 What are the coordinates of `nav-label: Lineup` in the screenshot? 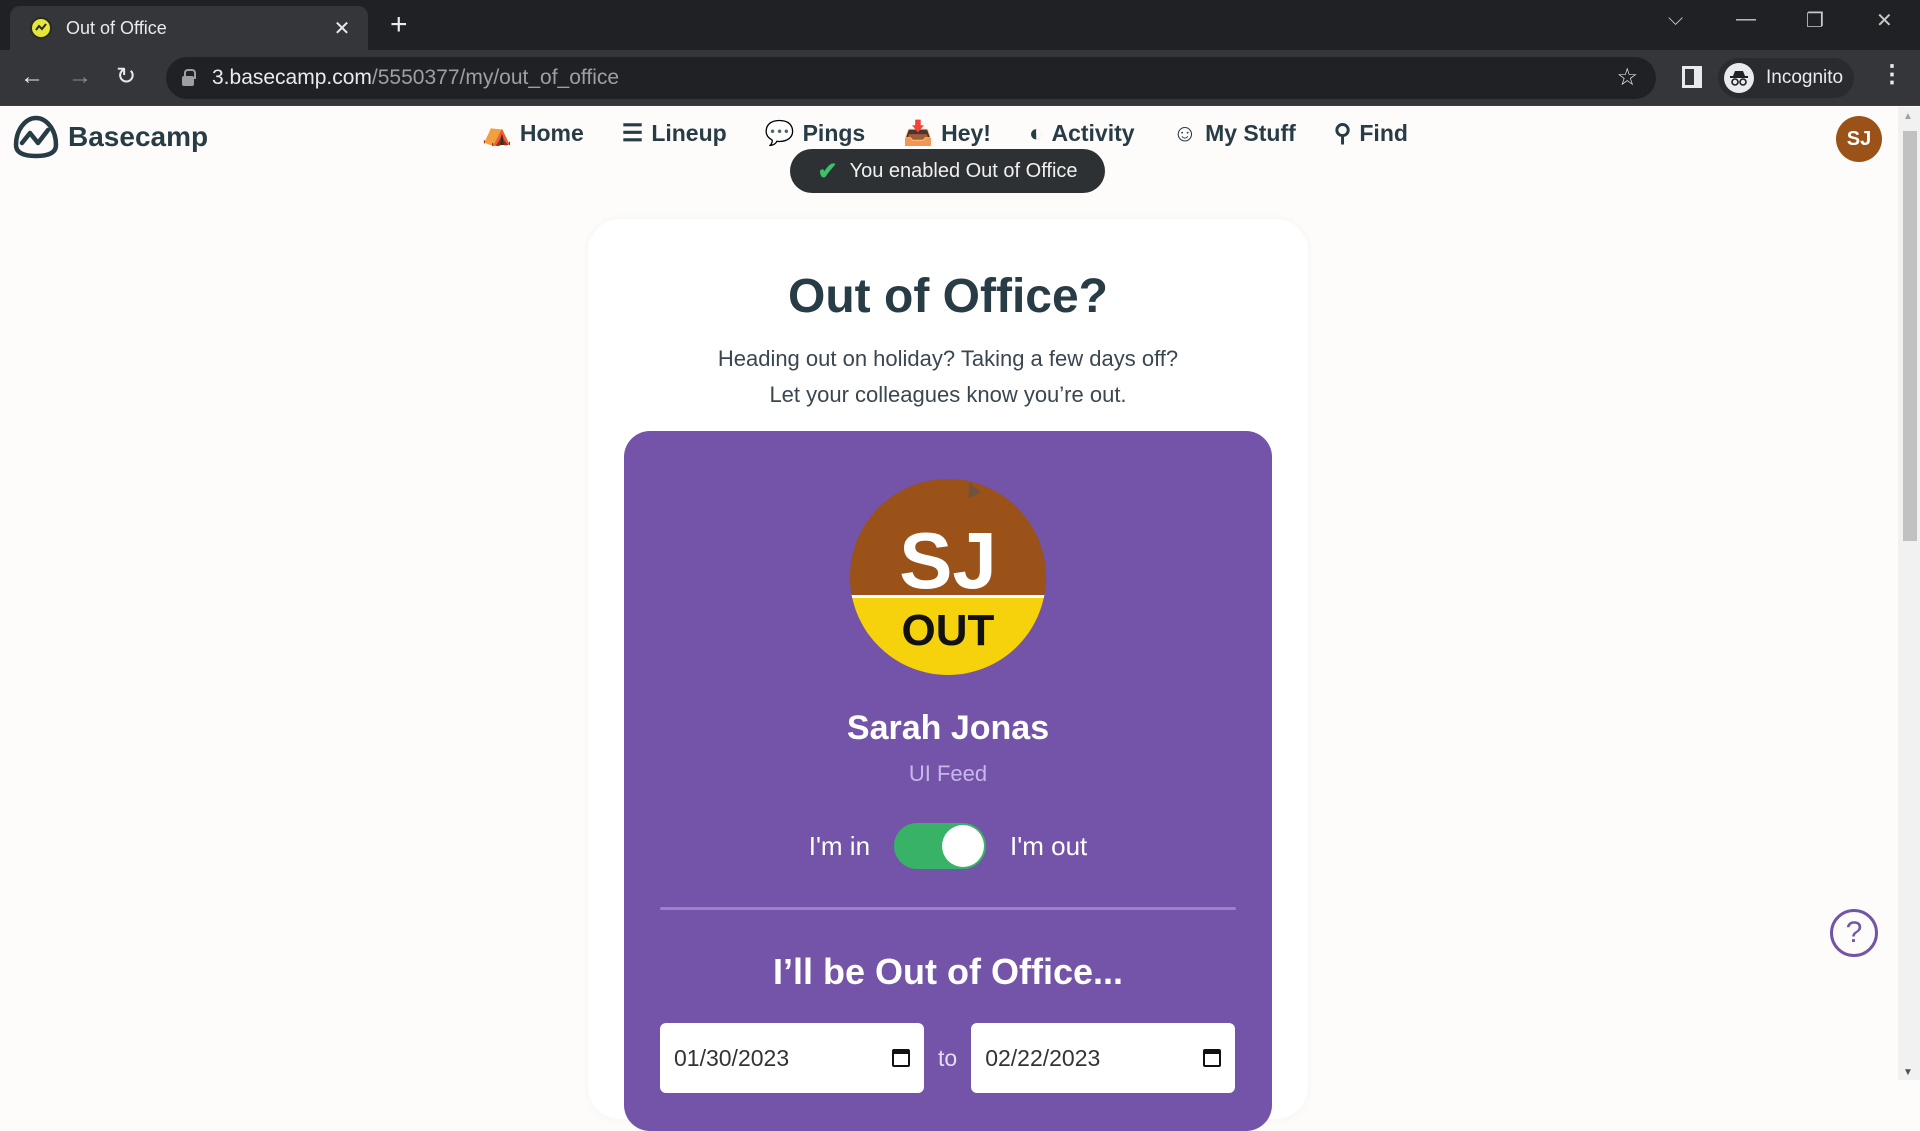 It's located at (689, 133).